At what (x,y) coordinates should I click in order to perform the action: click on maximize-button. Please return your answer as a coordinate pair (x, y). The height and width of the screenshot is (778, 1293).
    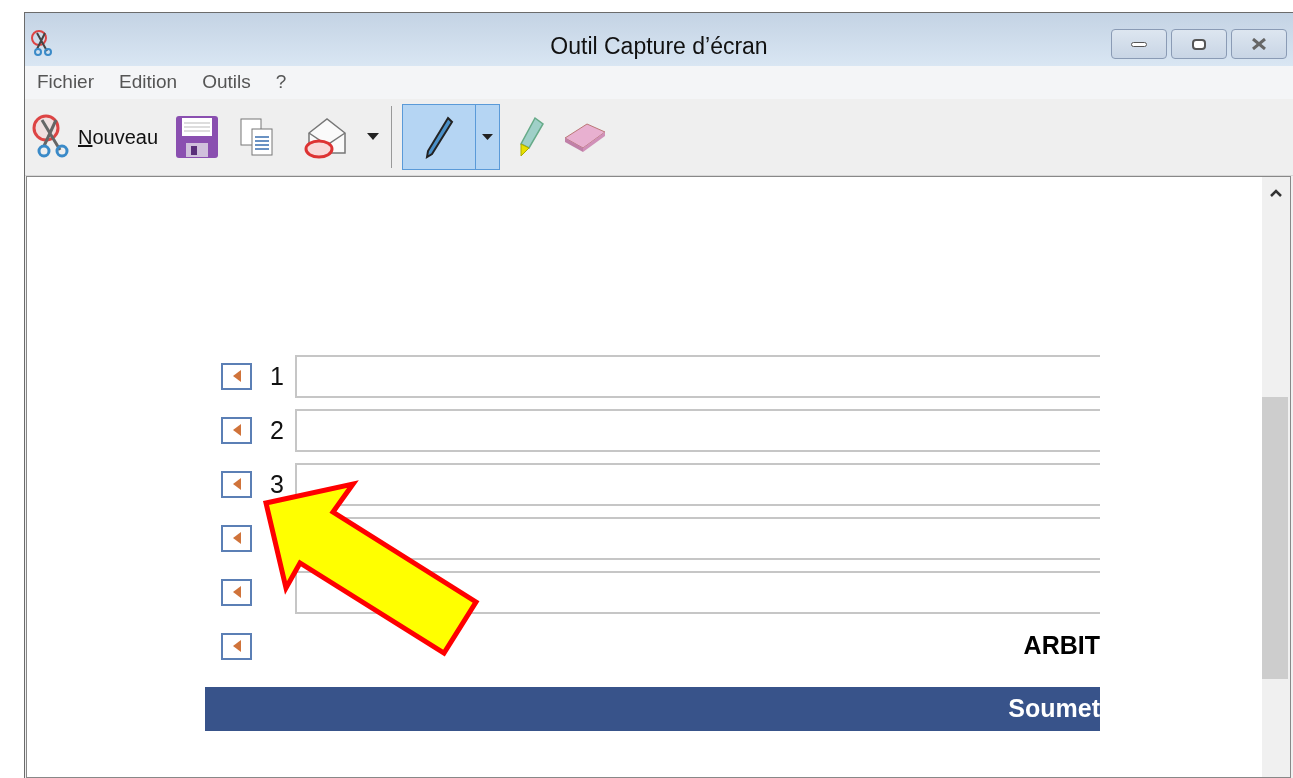
    Looking at the image, I should click on (1199, 44).